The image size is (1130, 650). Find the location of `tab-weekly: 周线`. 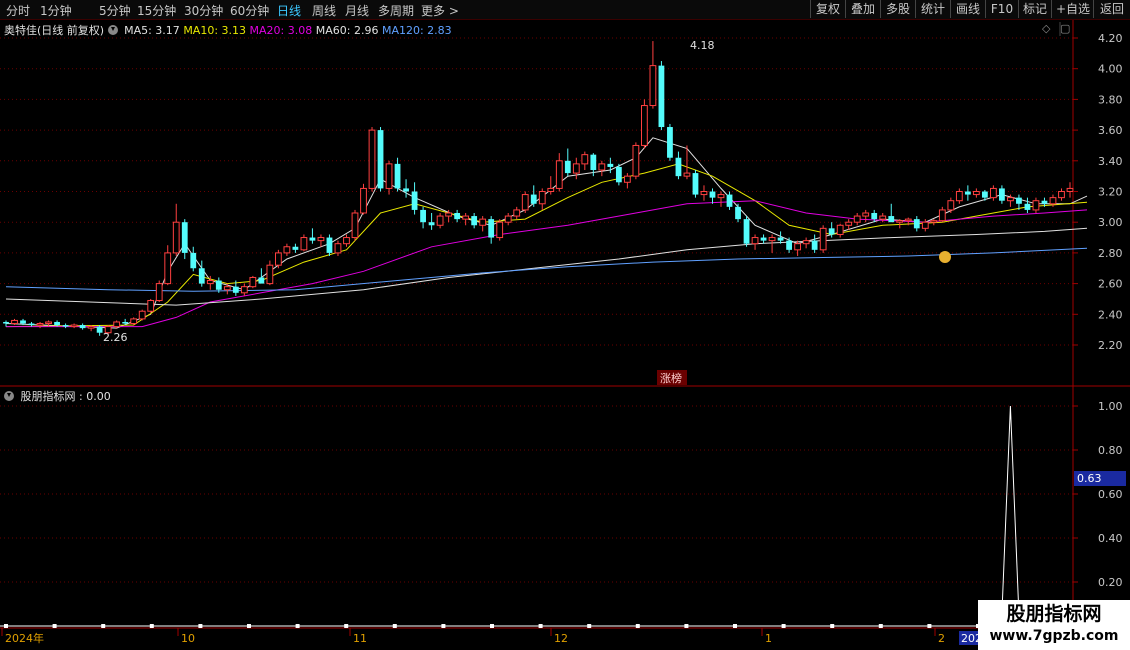

tab-weekly: 周线 is located at coordinates (324, 10).